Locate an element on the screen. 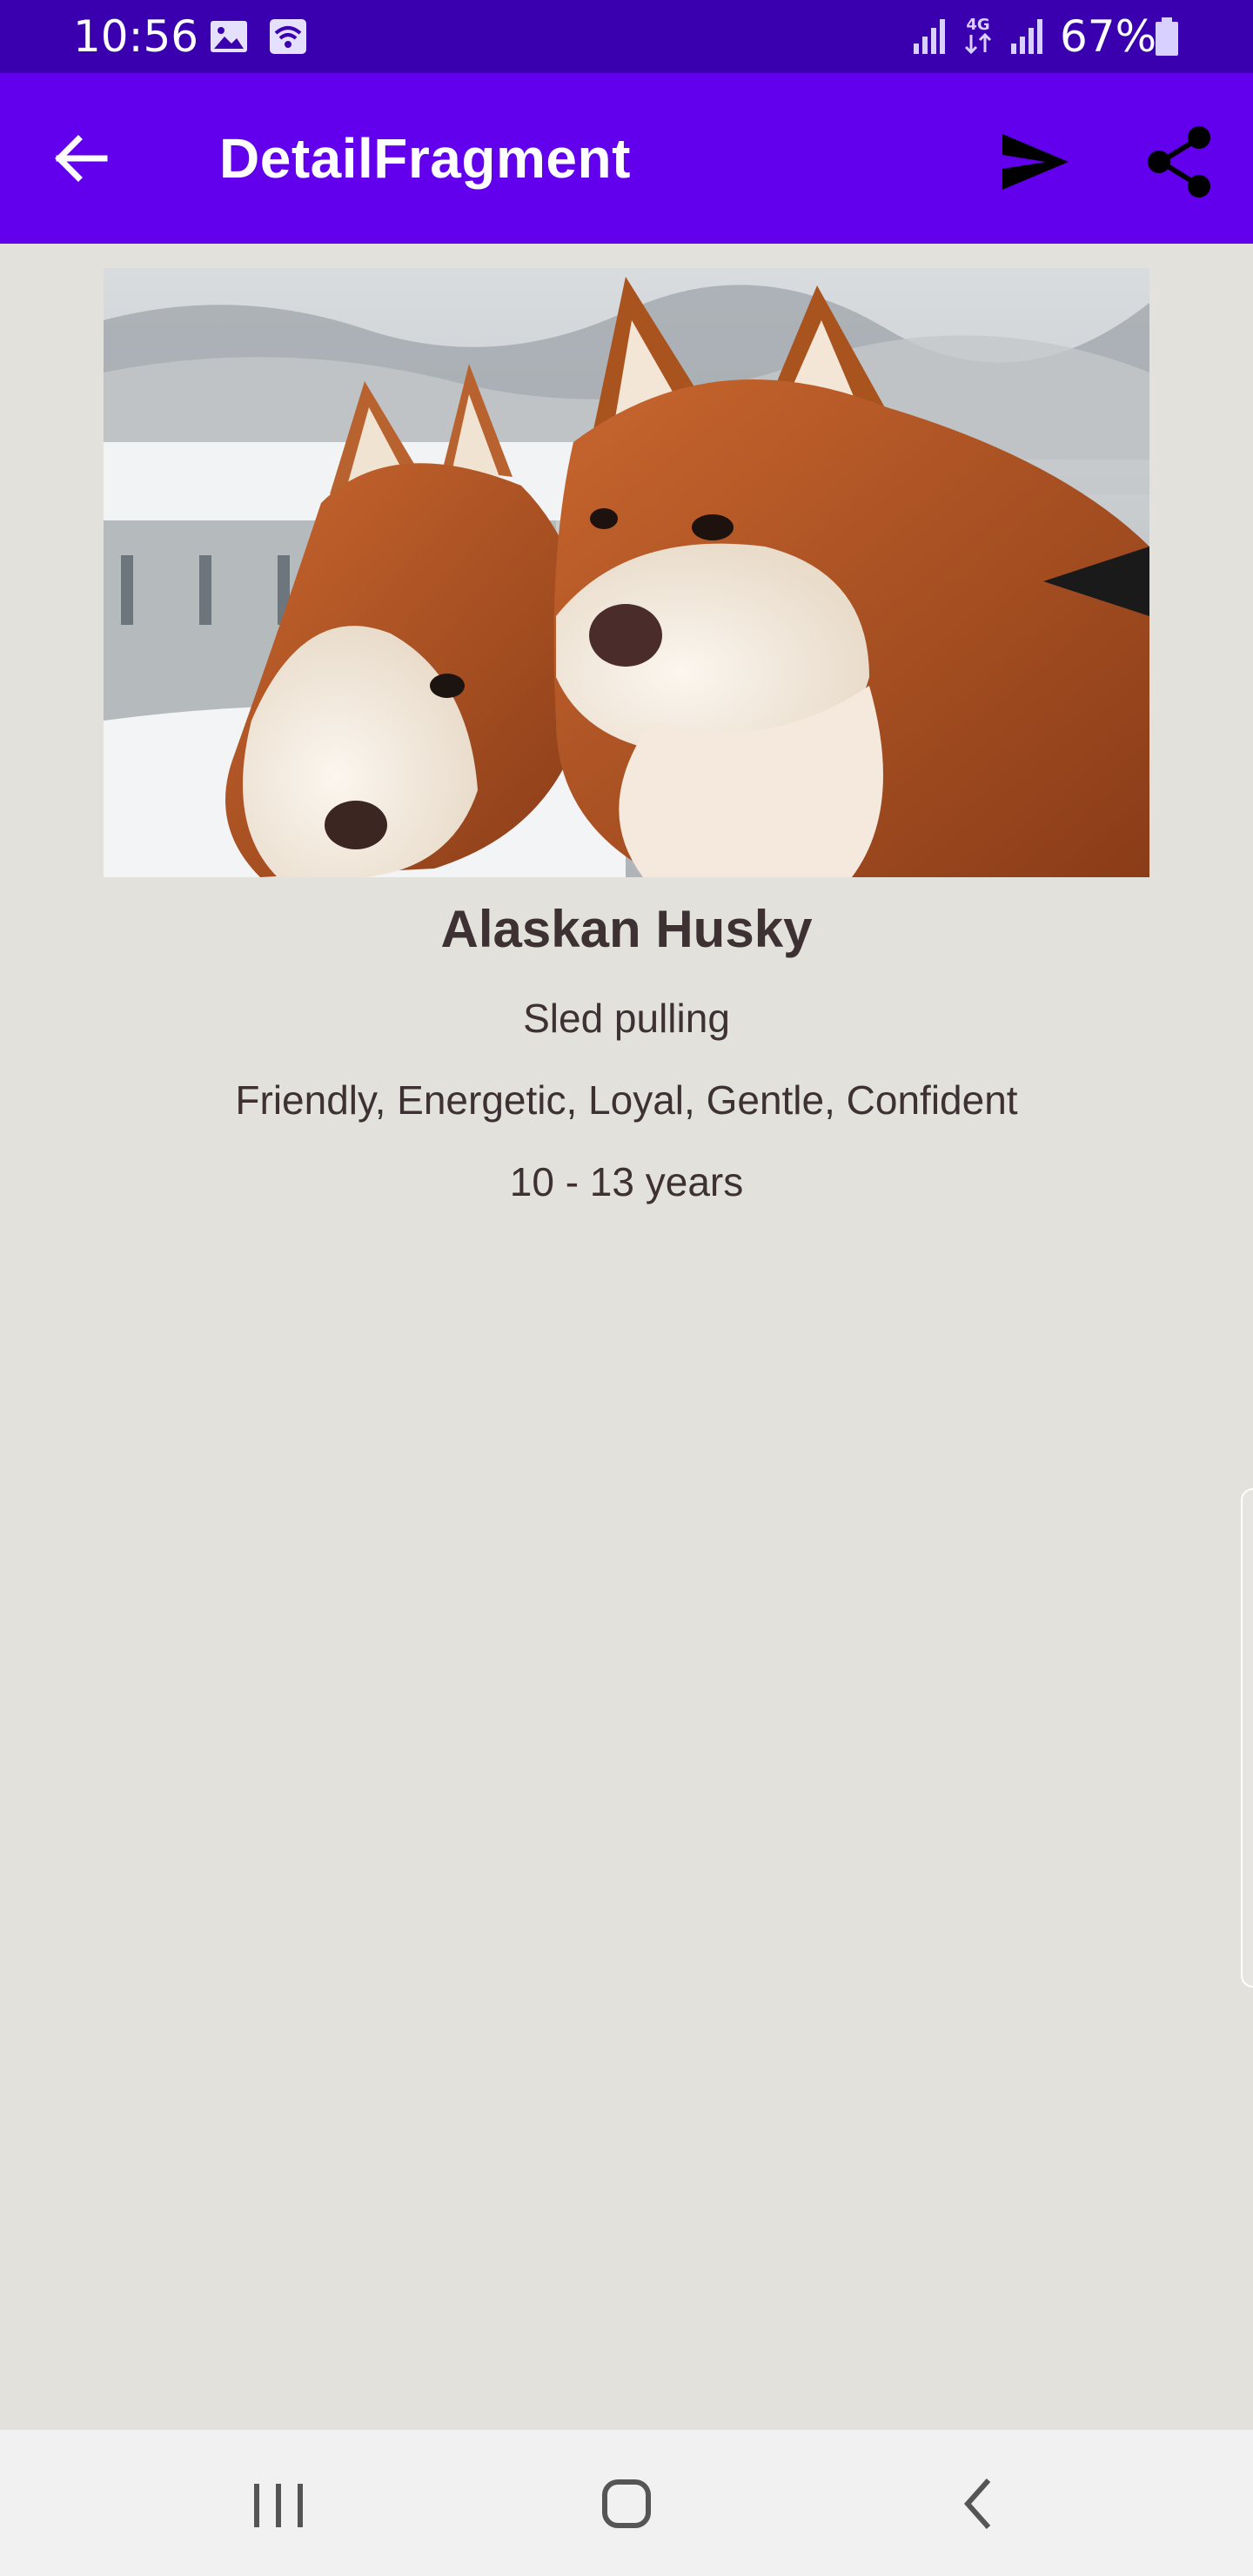  home-button is located at coordinates (626, 2504).